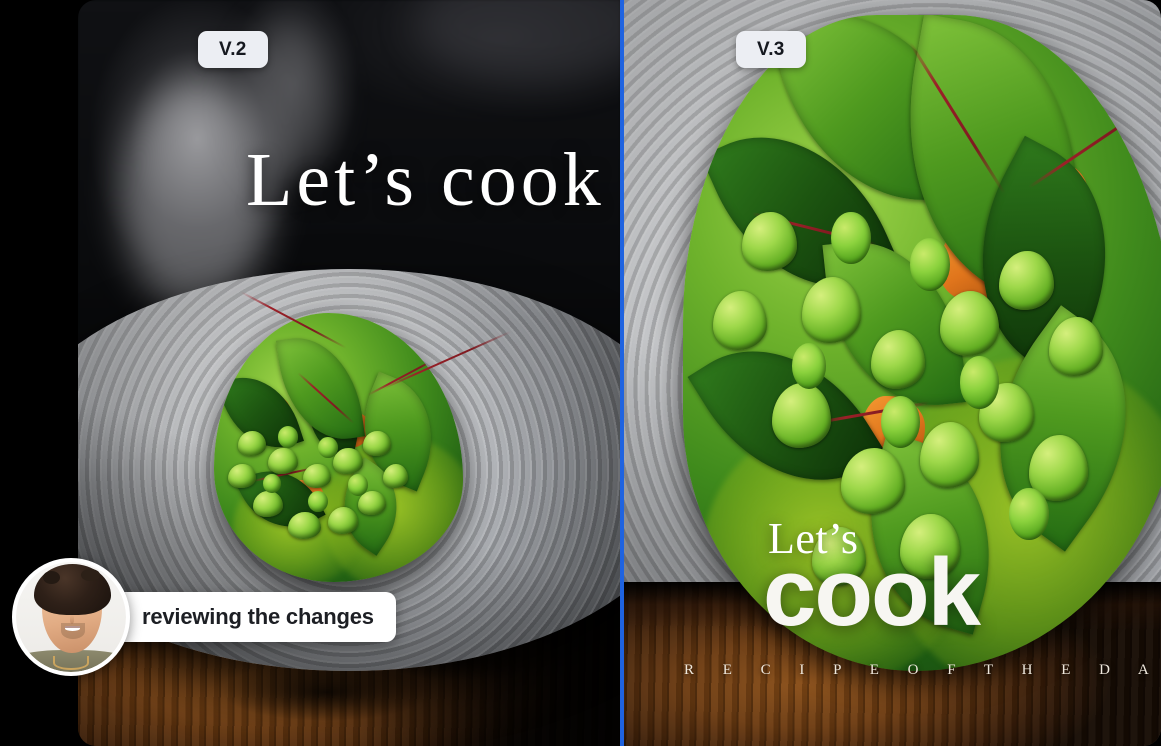 The width and height of the screenshot is (1161, 746). What do you see at coordinates (872, 592) in the screenshot?
I see `v3-headline-line2: cook` at bounding box center [872, 592].